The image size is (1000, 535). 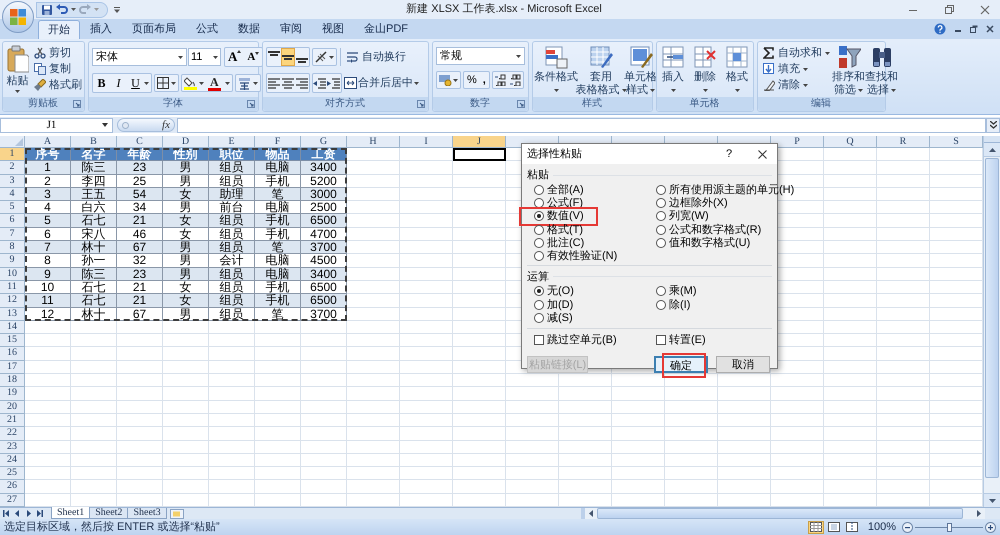 What do you see at coordinates (565, 242) in the screenshot?
I see `option-label: 批注(C)` at bounding box center [565, 242].